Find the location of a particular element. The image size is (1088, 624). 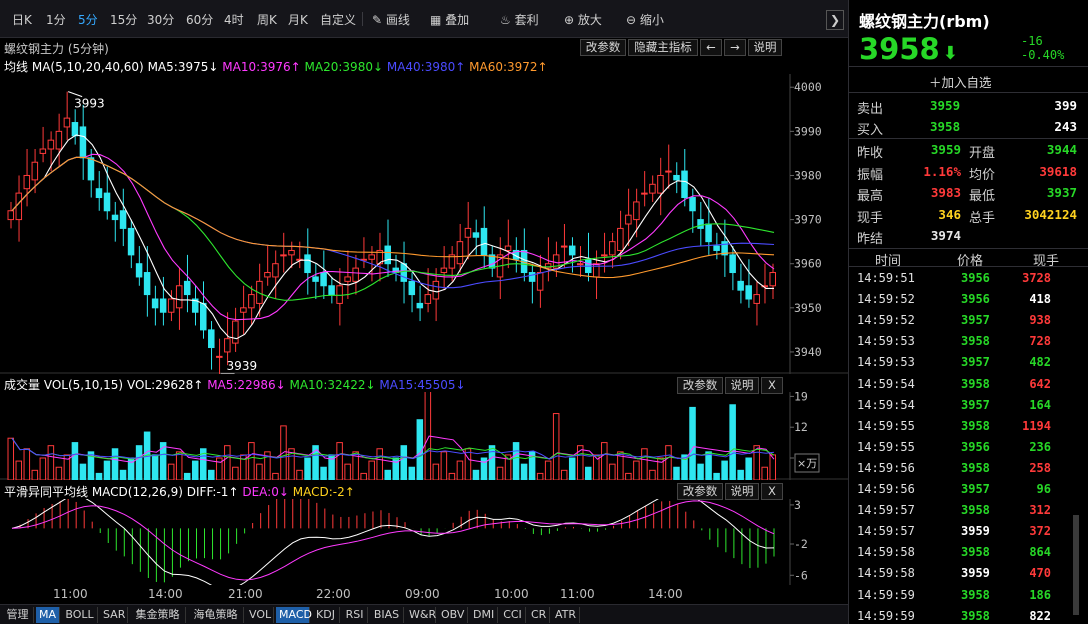

trade-row: 14:59:59 3958 186 is located at coordinates (965, 595).